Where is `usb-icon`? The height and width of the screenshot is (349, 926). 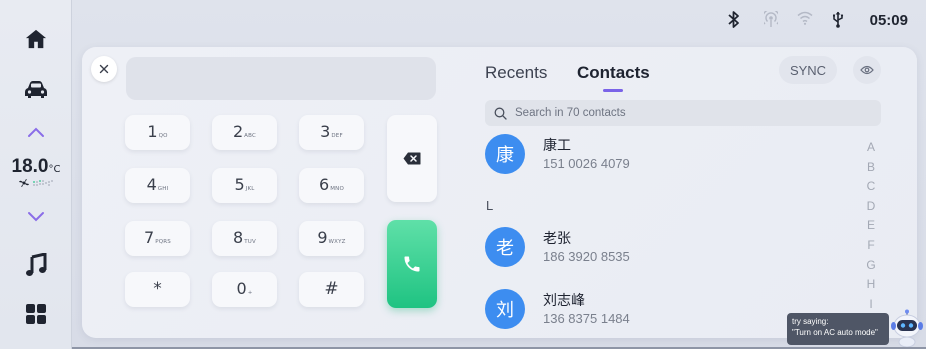
usb-icon is located at coordinates (838, 19).